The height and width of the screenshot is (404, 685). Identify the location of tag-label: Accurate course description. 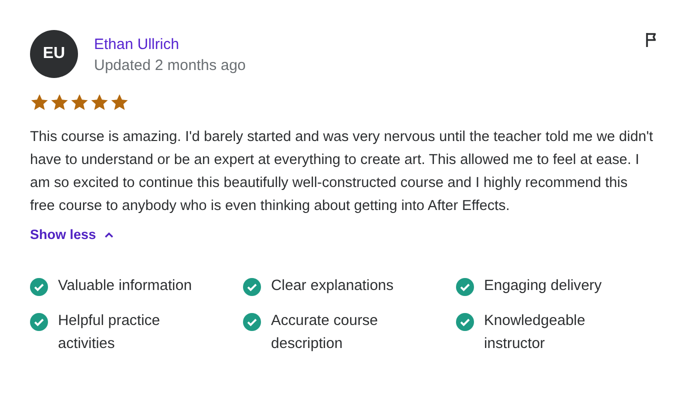
(325, 333).